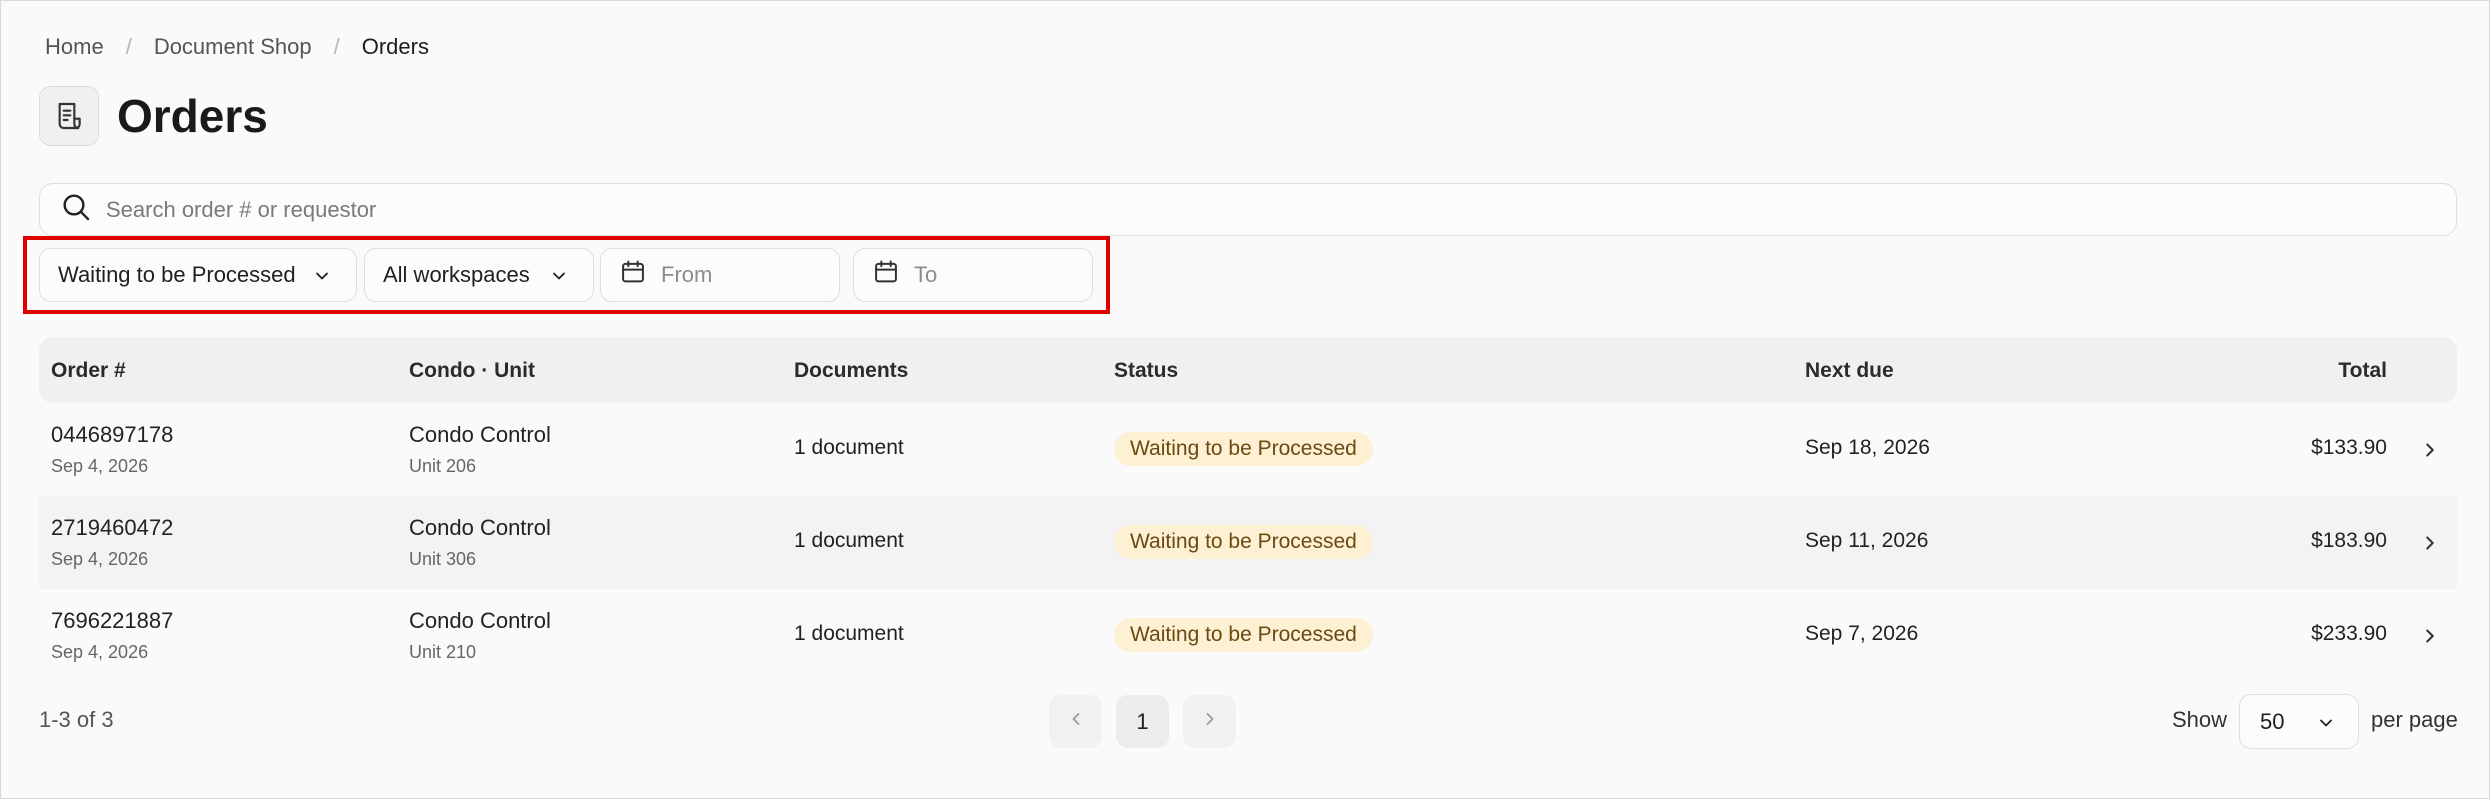 This screenshot has width=2490, height=799. Describe the element at coordinates (2349, 633) in the screenshot. I see `order-total: $233.90` at that location.